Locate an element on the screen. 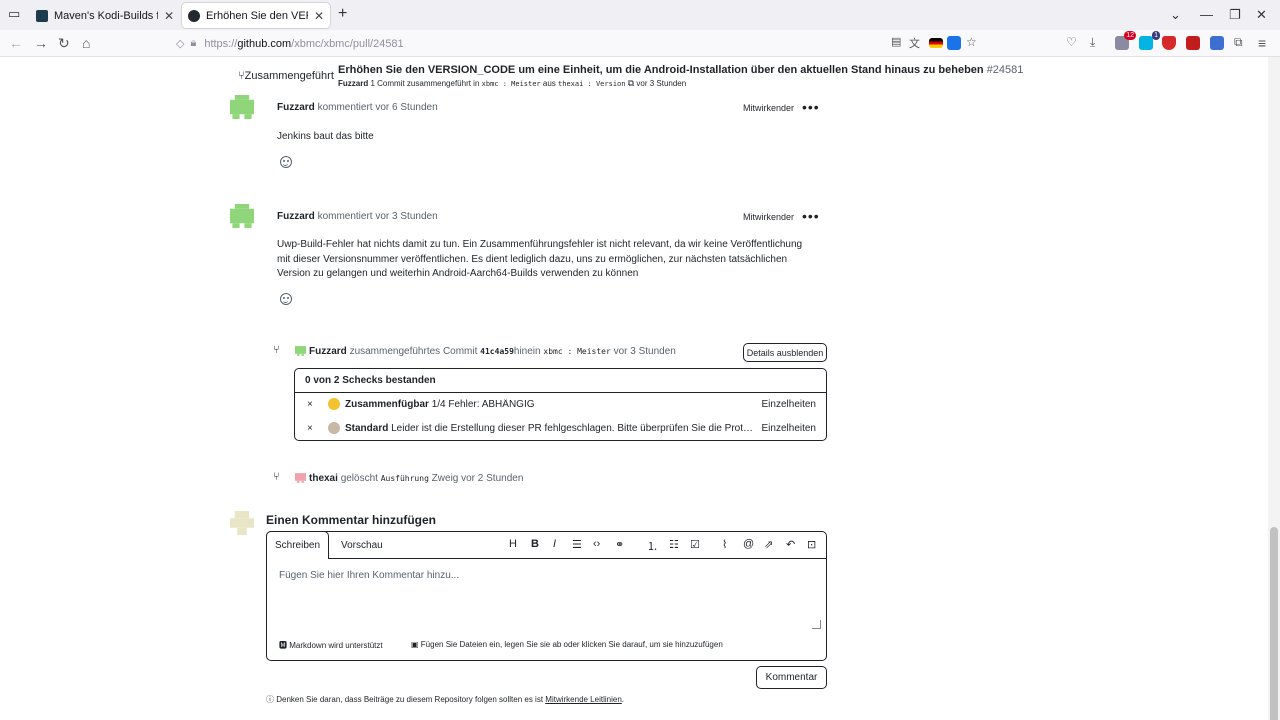 Image resolution: width=1280 pixels, height=720 pixels. comment-action: kommentiert is located at coordinates (345, 107).